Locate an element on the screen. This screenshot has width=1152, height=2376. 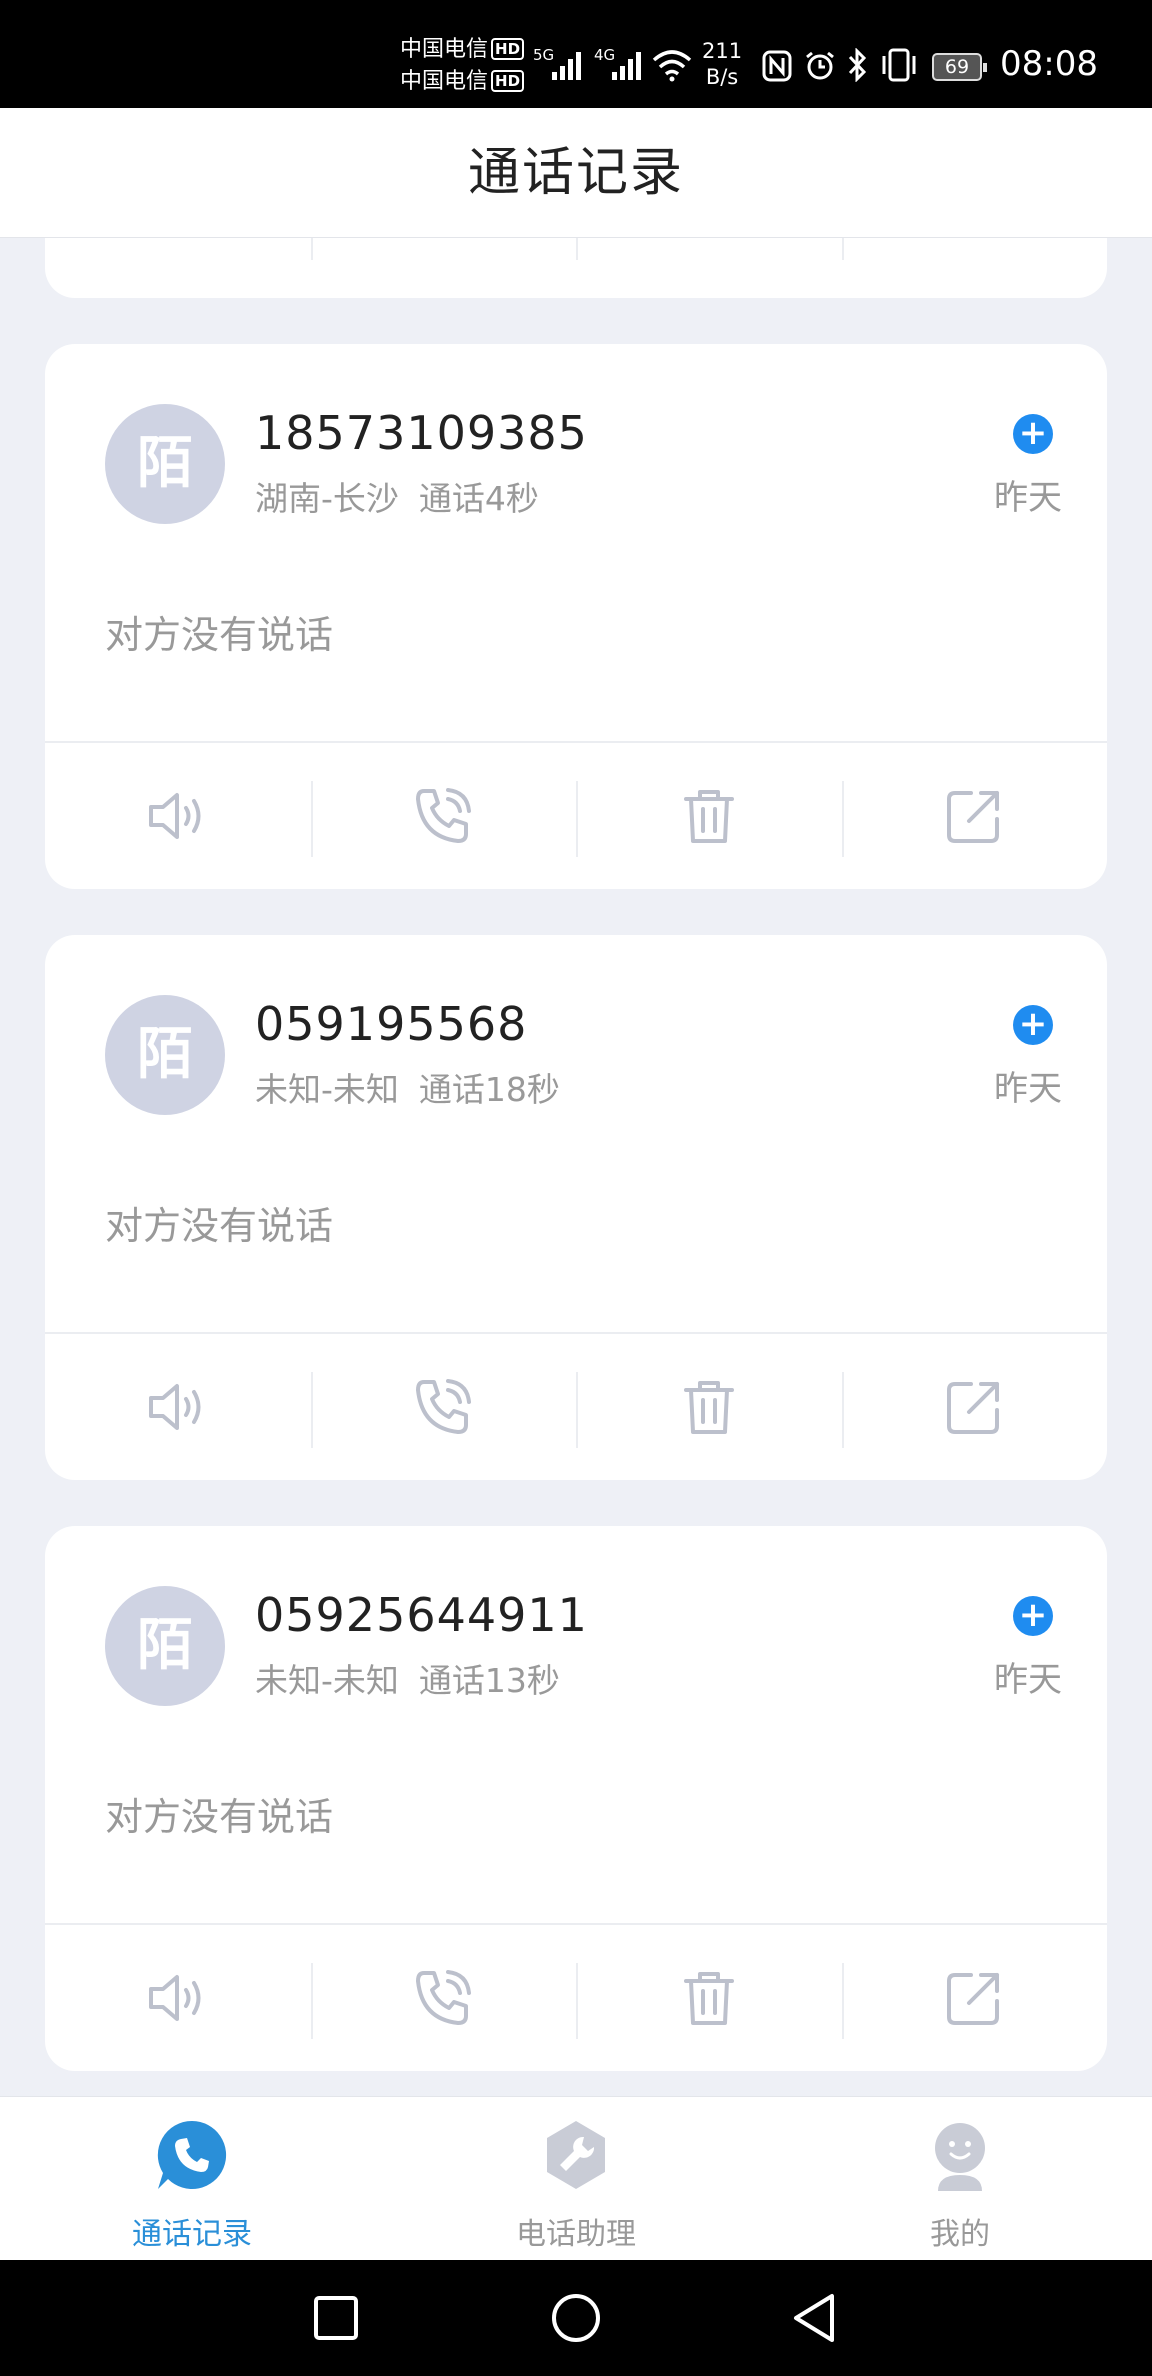
page-header: 通话记录 is located at coordinates (576, 173).